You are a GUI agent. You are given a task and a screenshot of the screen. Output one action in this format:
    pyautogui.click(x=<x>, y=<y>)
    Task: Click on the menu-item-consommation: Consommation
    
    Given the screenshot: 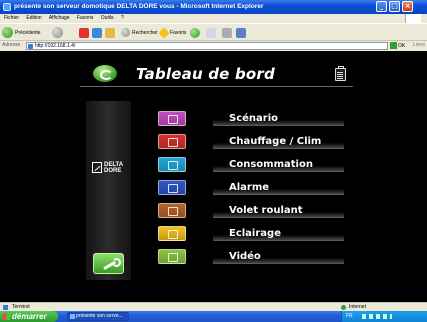 What is the action you would take?
    pyautogui.click(x=278, y=165)
    